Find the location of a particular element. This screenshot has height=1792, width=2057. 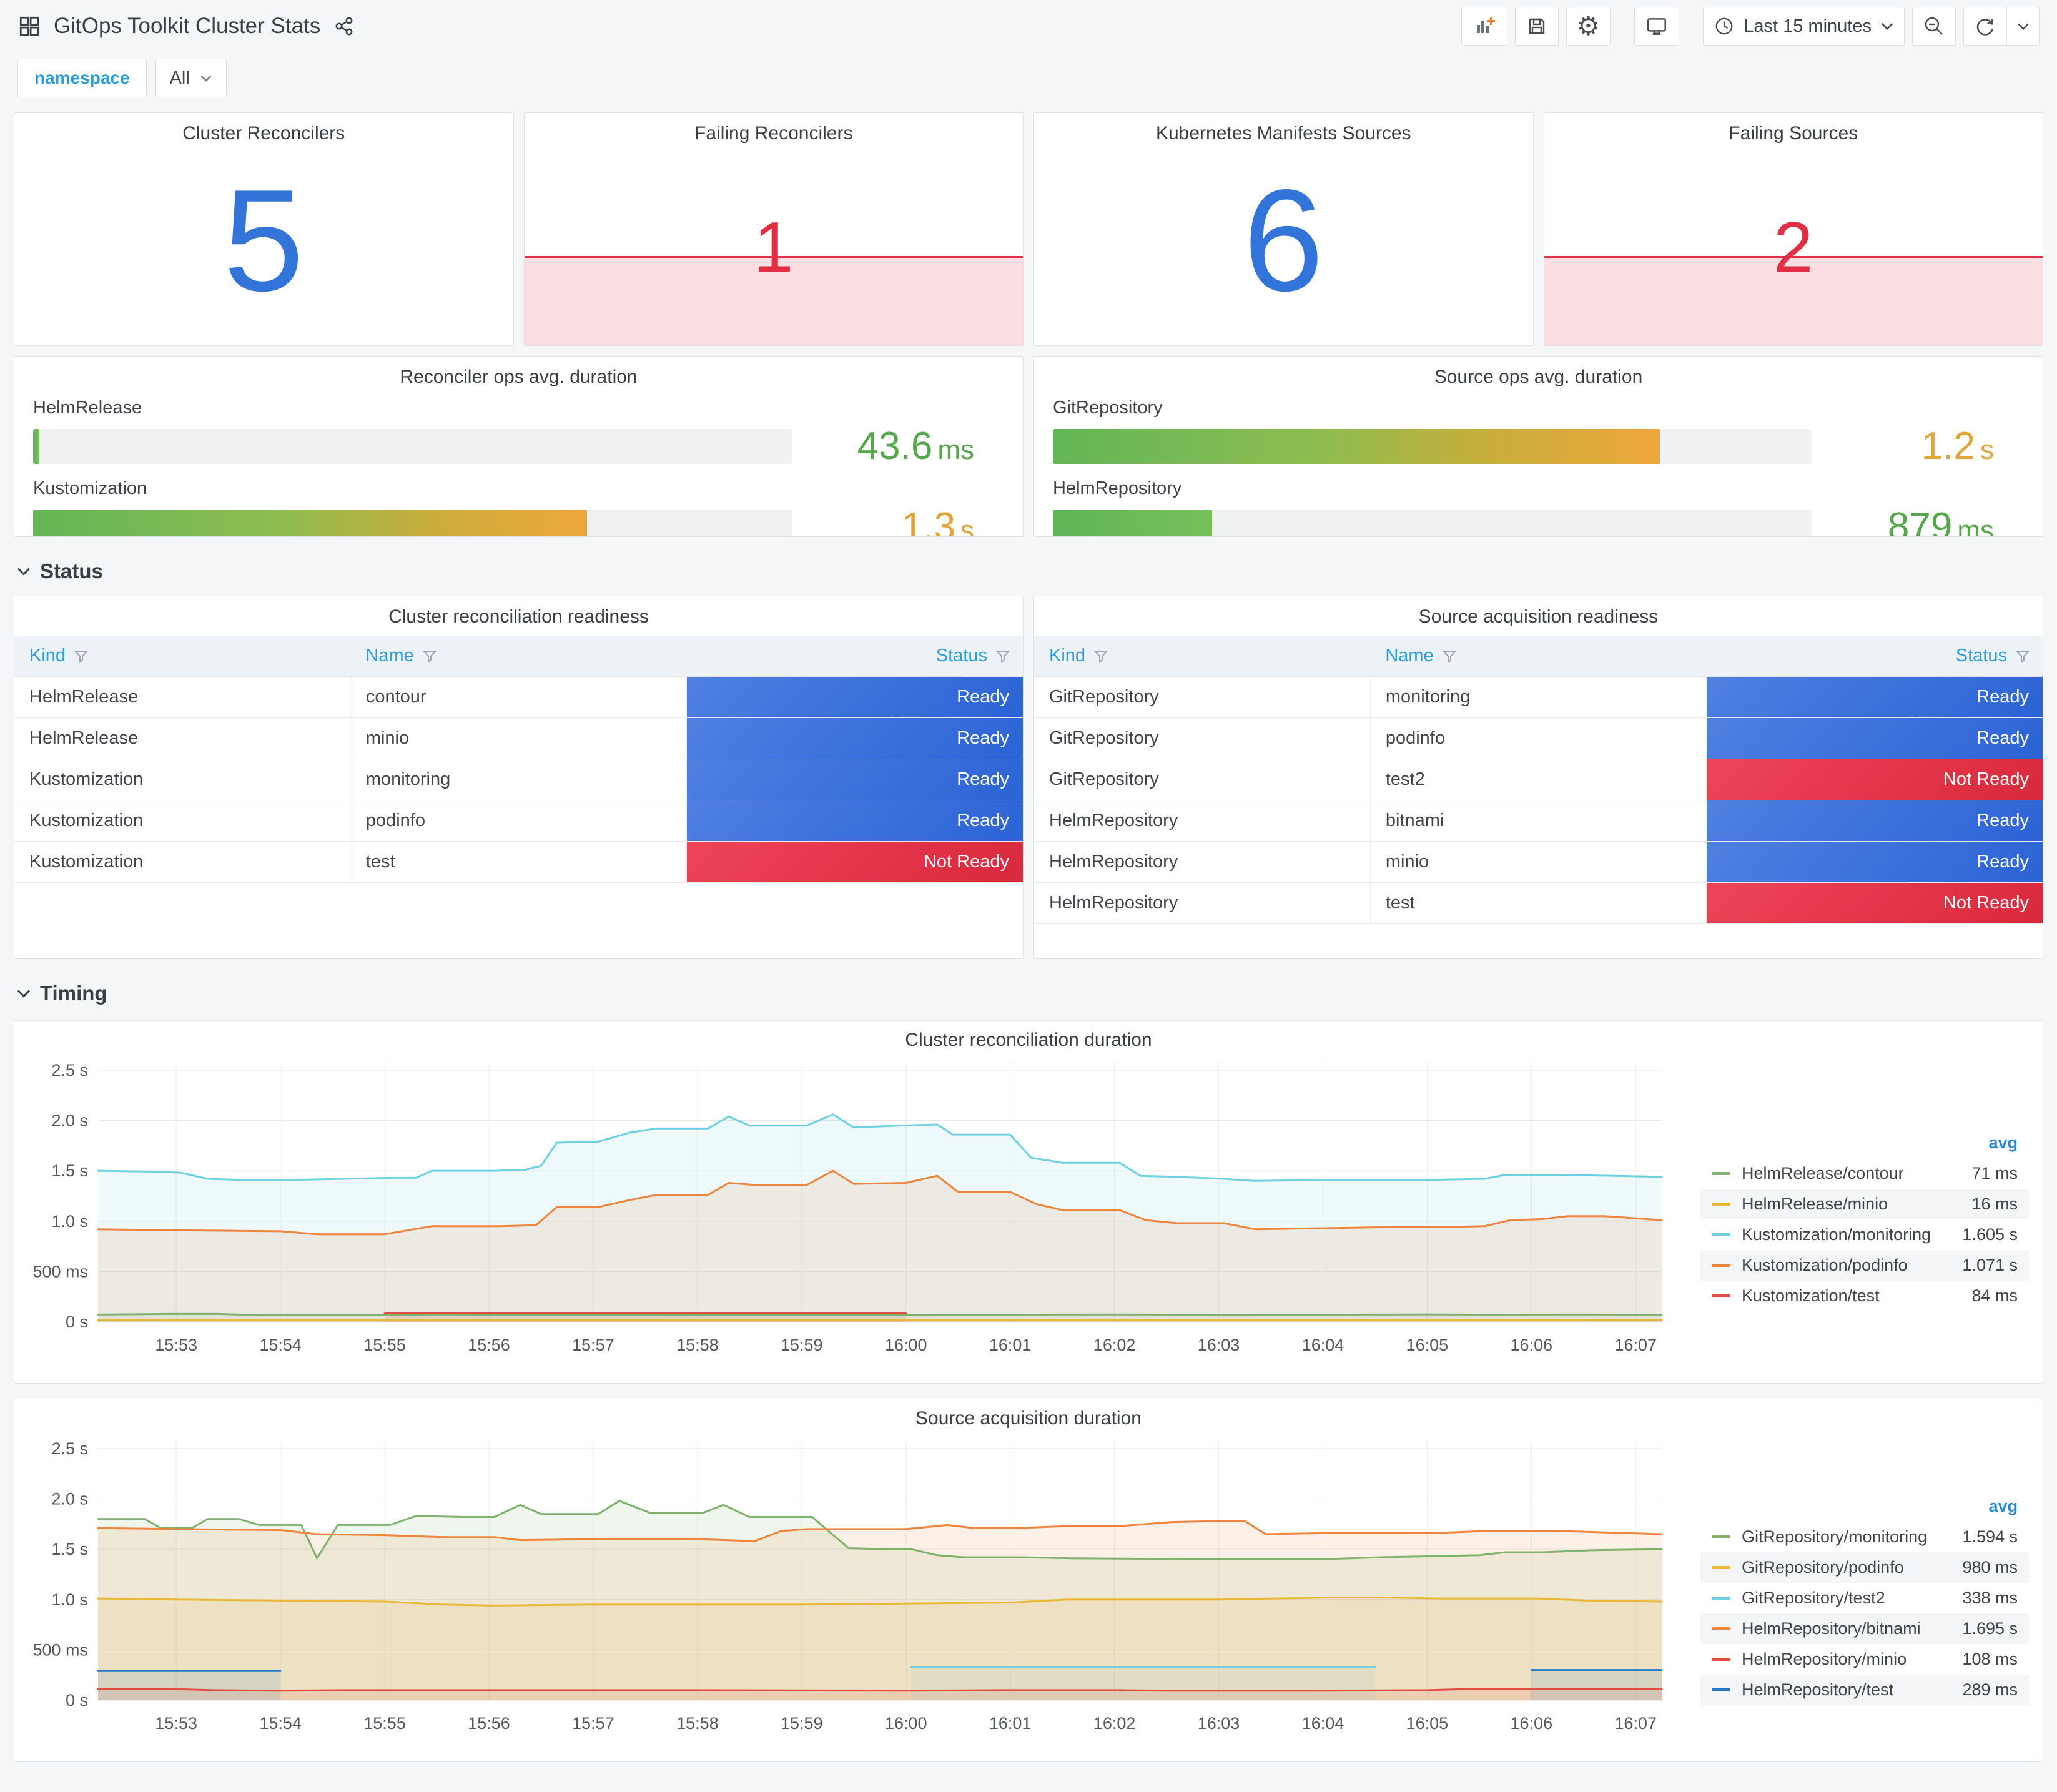

table-row: HelmRepository bitnami Ready is located at coordinates (1539, 821).